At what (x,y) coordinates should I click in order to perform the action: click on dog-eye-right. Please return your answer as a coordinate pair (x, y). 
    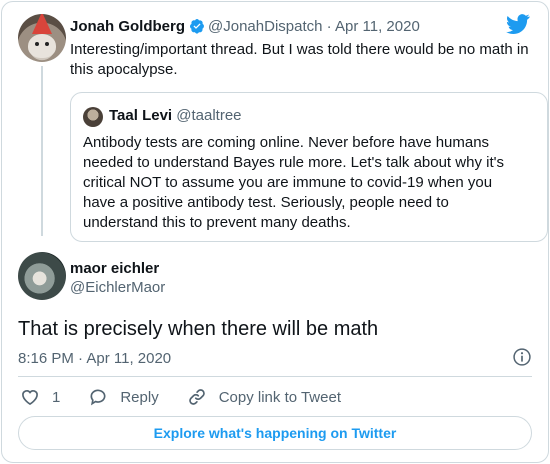
    Looking at the image, I should click on (47, 44).